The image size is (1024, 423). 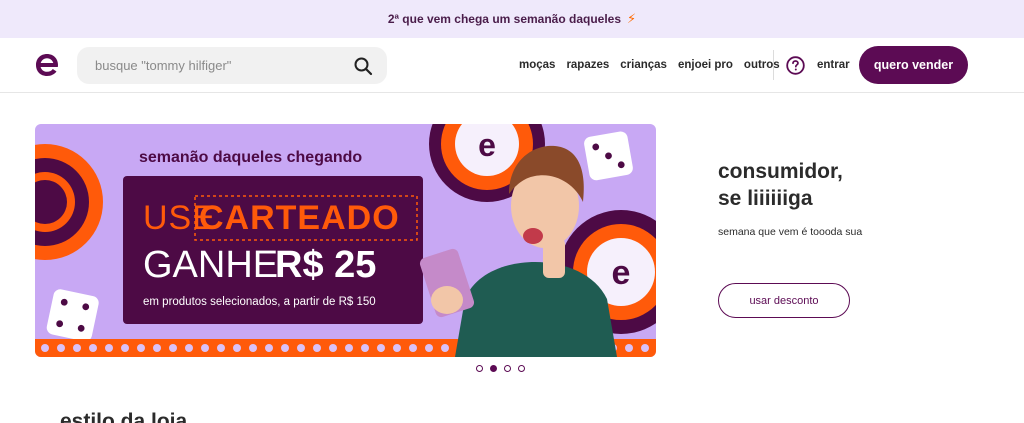 I want to click on dice-bottom-left, so click(x=72, y=315).